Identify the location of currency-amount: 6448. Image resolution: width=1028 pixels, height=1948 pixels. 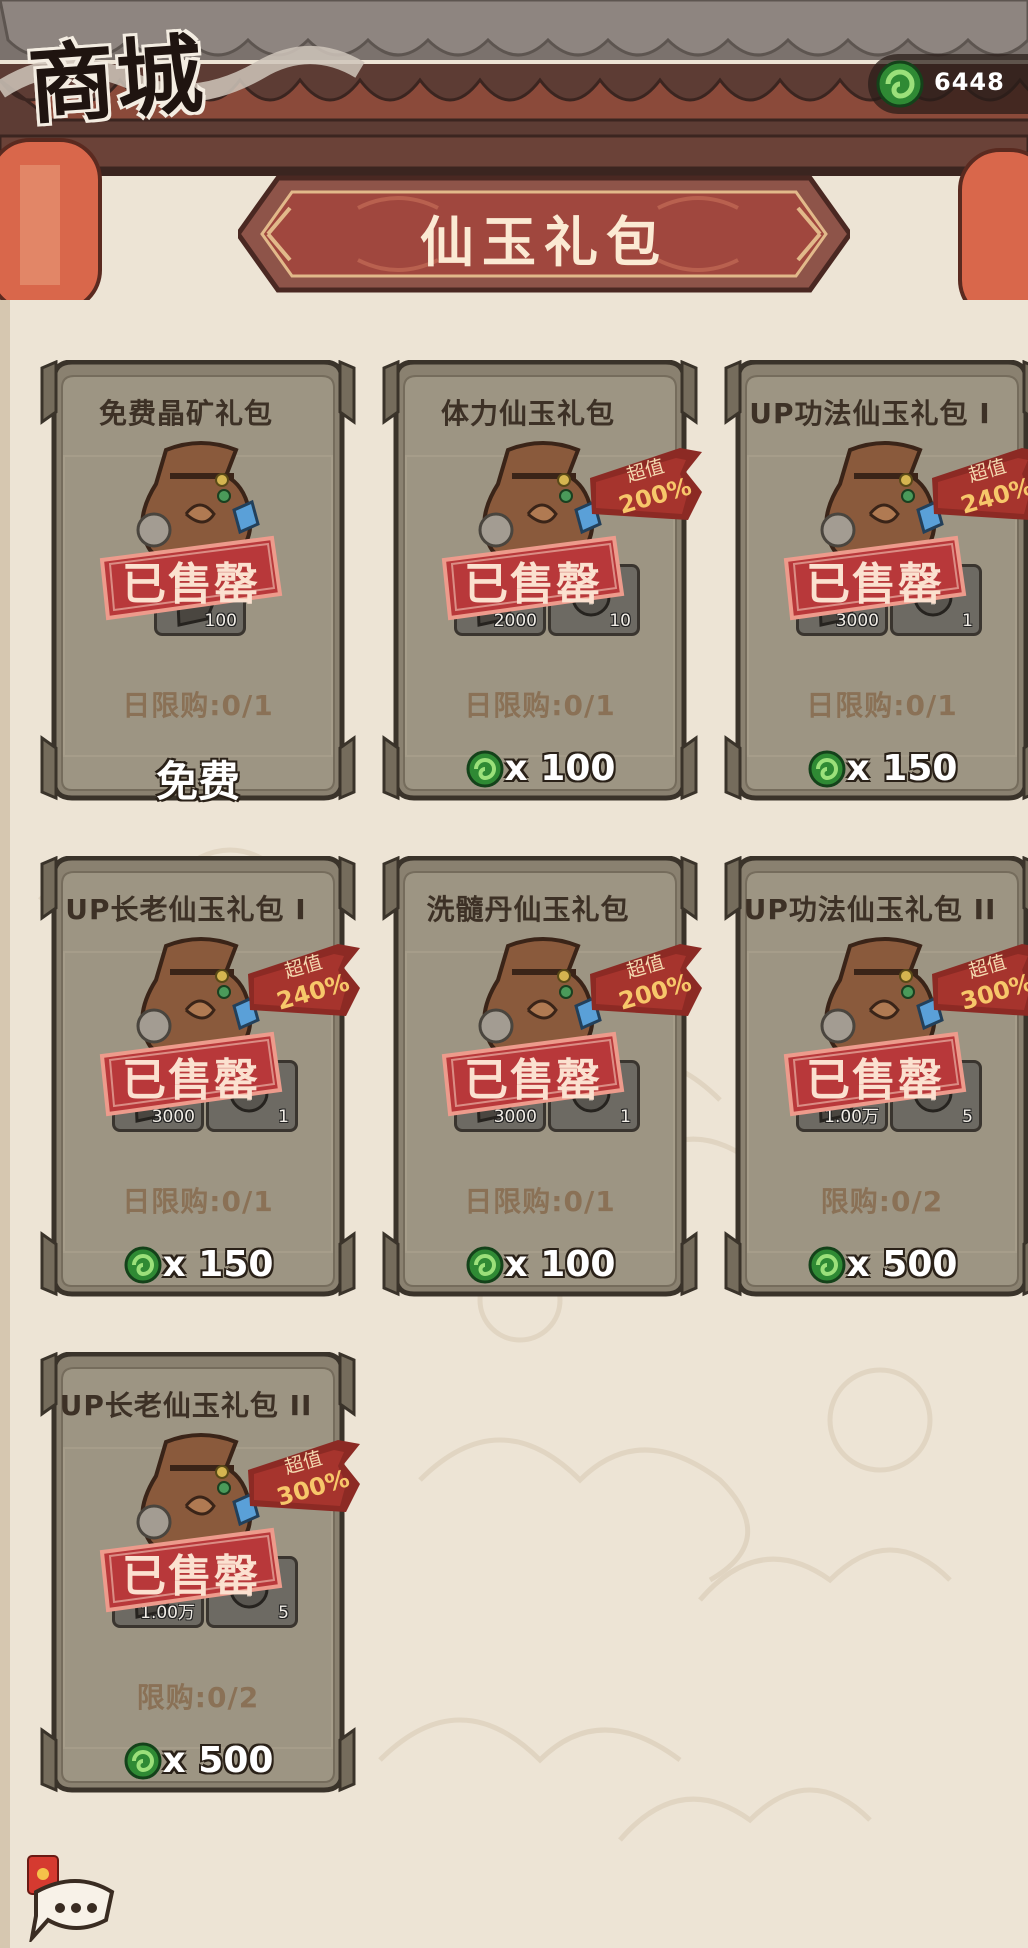
(969, 82).